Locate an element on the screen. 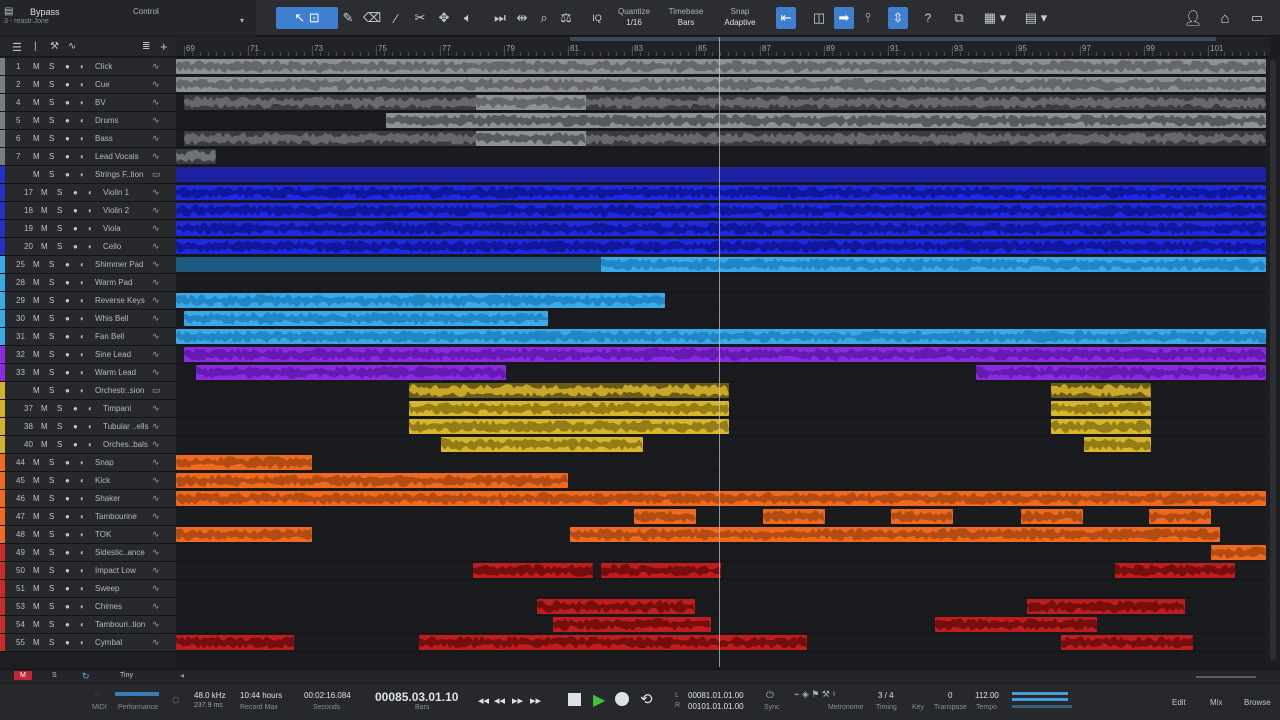 Image resolution: width=1280 pixels, height=720 pixels. track-row: 2 M S ● ◐ Cue ∿ is located at coordinates (88, 85).